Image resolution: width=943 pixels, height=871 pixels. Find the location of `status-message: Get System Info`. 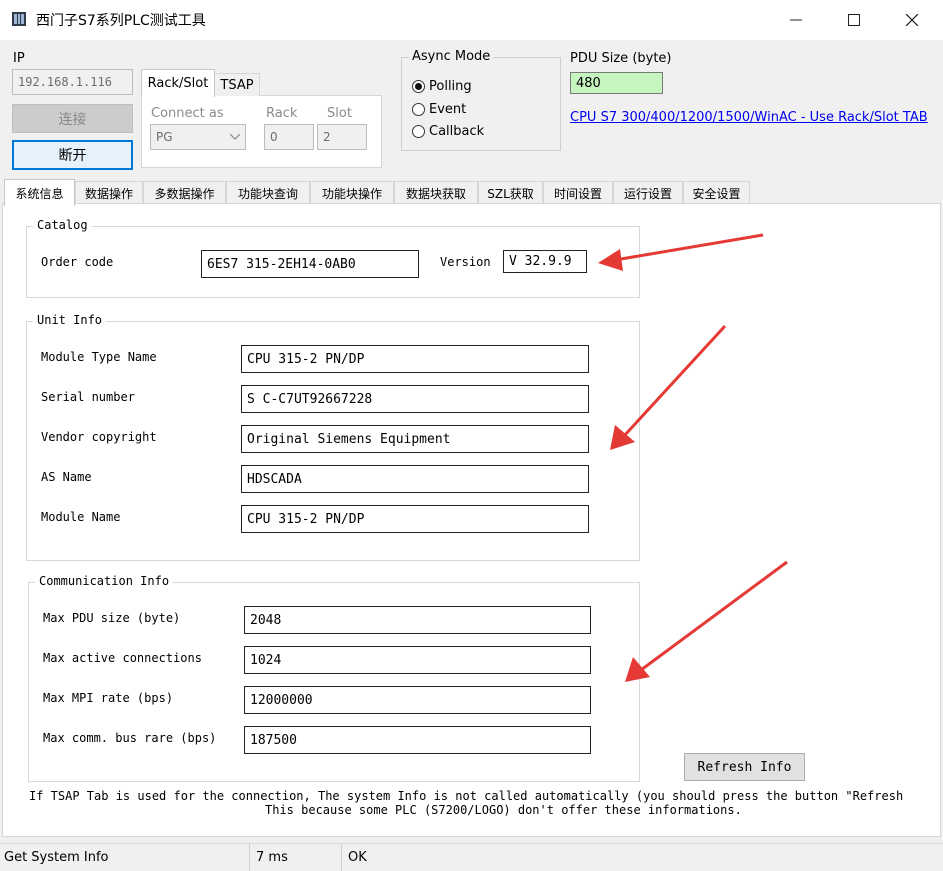

status-message: Get System Info is located at coordinates (125, 857).